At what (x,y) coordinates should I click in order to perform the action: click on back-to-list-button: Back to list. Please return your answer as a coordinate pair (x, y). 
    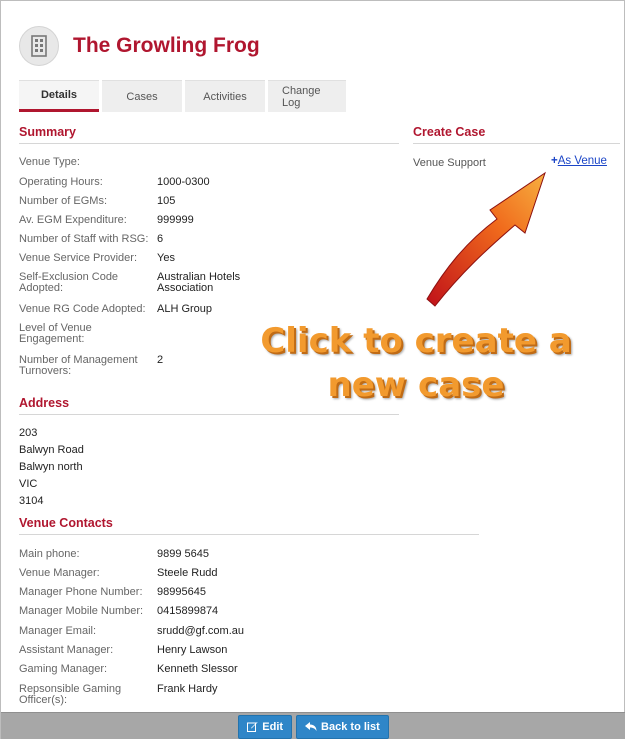
    Looking at the image, I should click on (342, 726).